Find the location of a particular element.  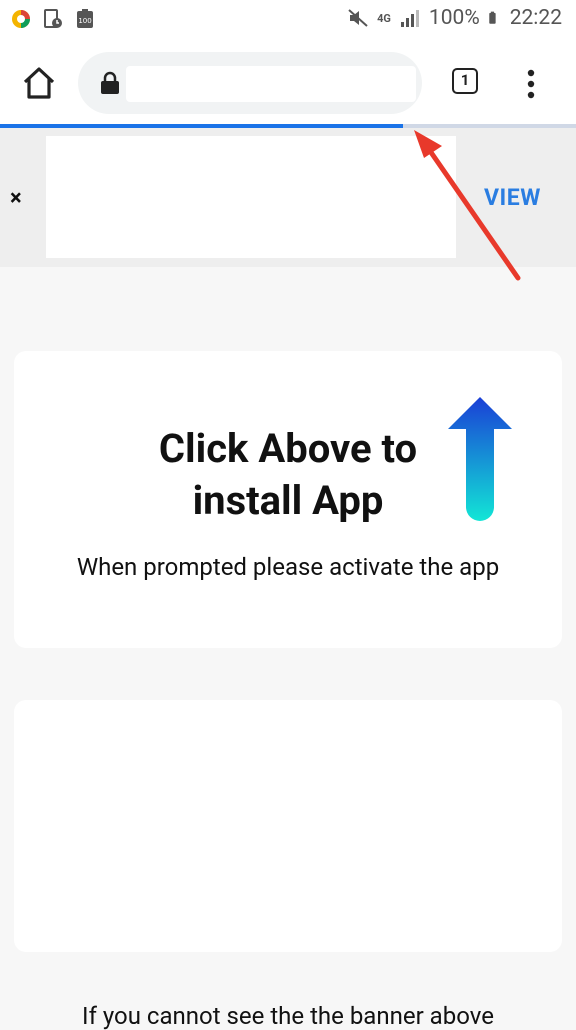

install-banner: × VIEW is located at coordinates (288, 197).